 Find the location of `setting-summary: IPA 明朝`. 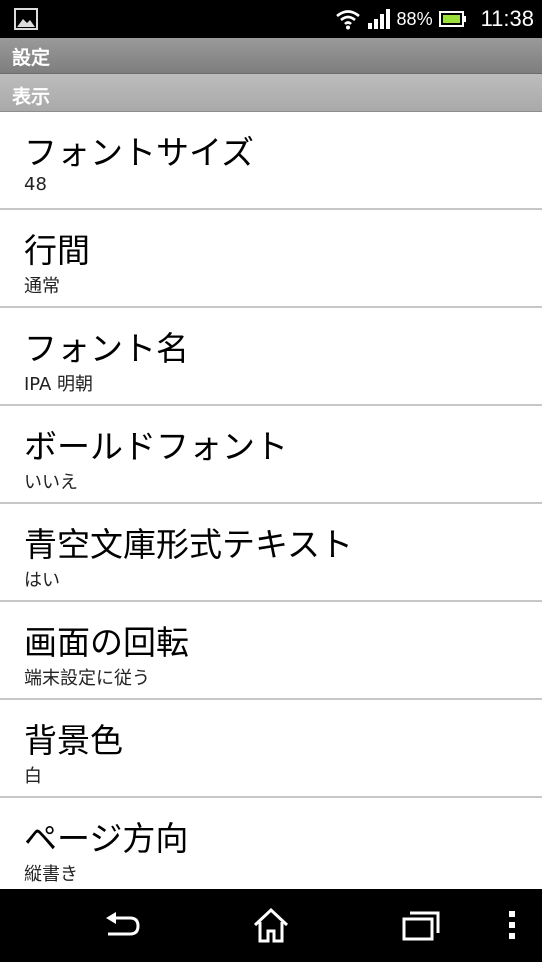

setting-summary: IPA 明朝 is located at coordinates (59, 384).